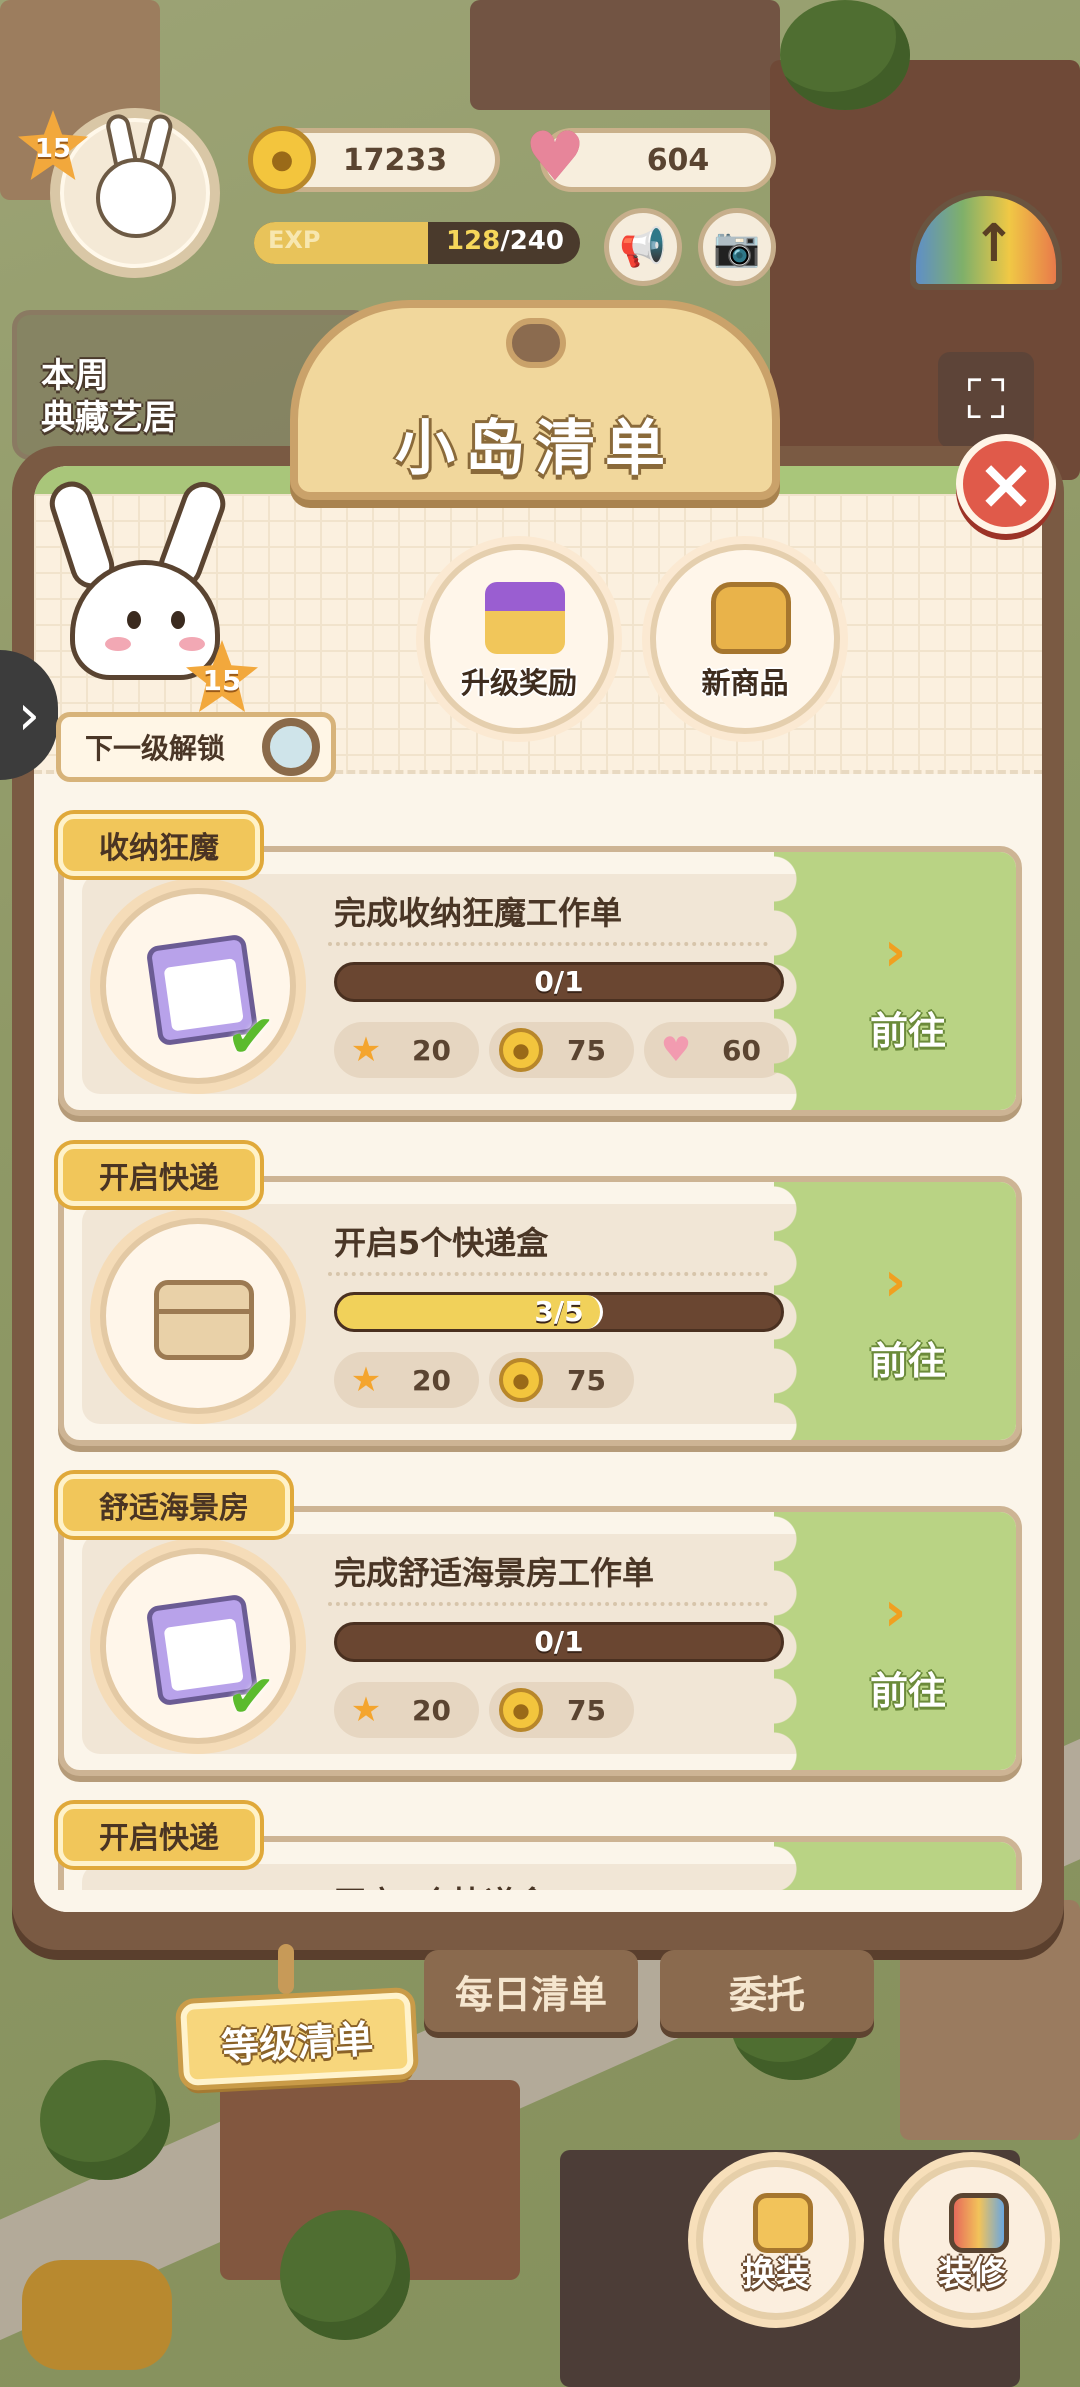 The image size is (1080, 2387). I want to click on task-card: 开启5个快递盒 3/5 ★ 20 ● 75 › 前往 开启快递, so click(540, 1295).